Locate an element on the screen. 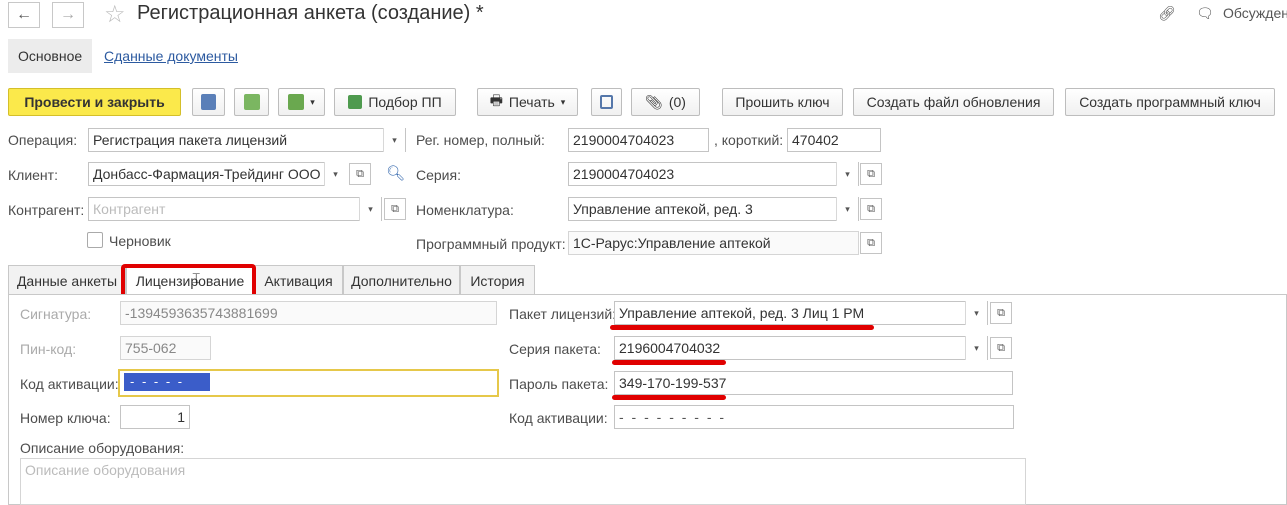 The image size is (1287, 505). reg-short-field: 470402 is located at coordinates (834, 140).